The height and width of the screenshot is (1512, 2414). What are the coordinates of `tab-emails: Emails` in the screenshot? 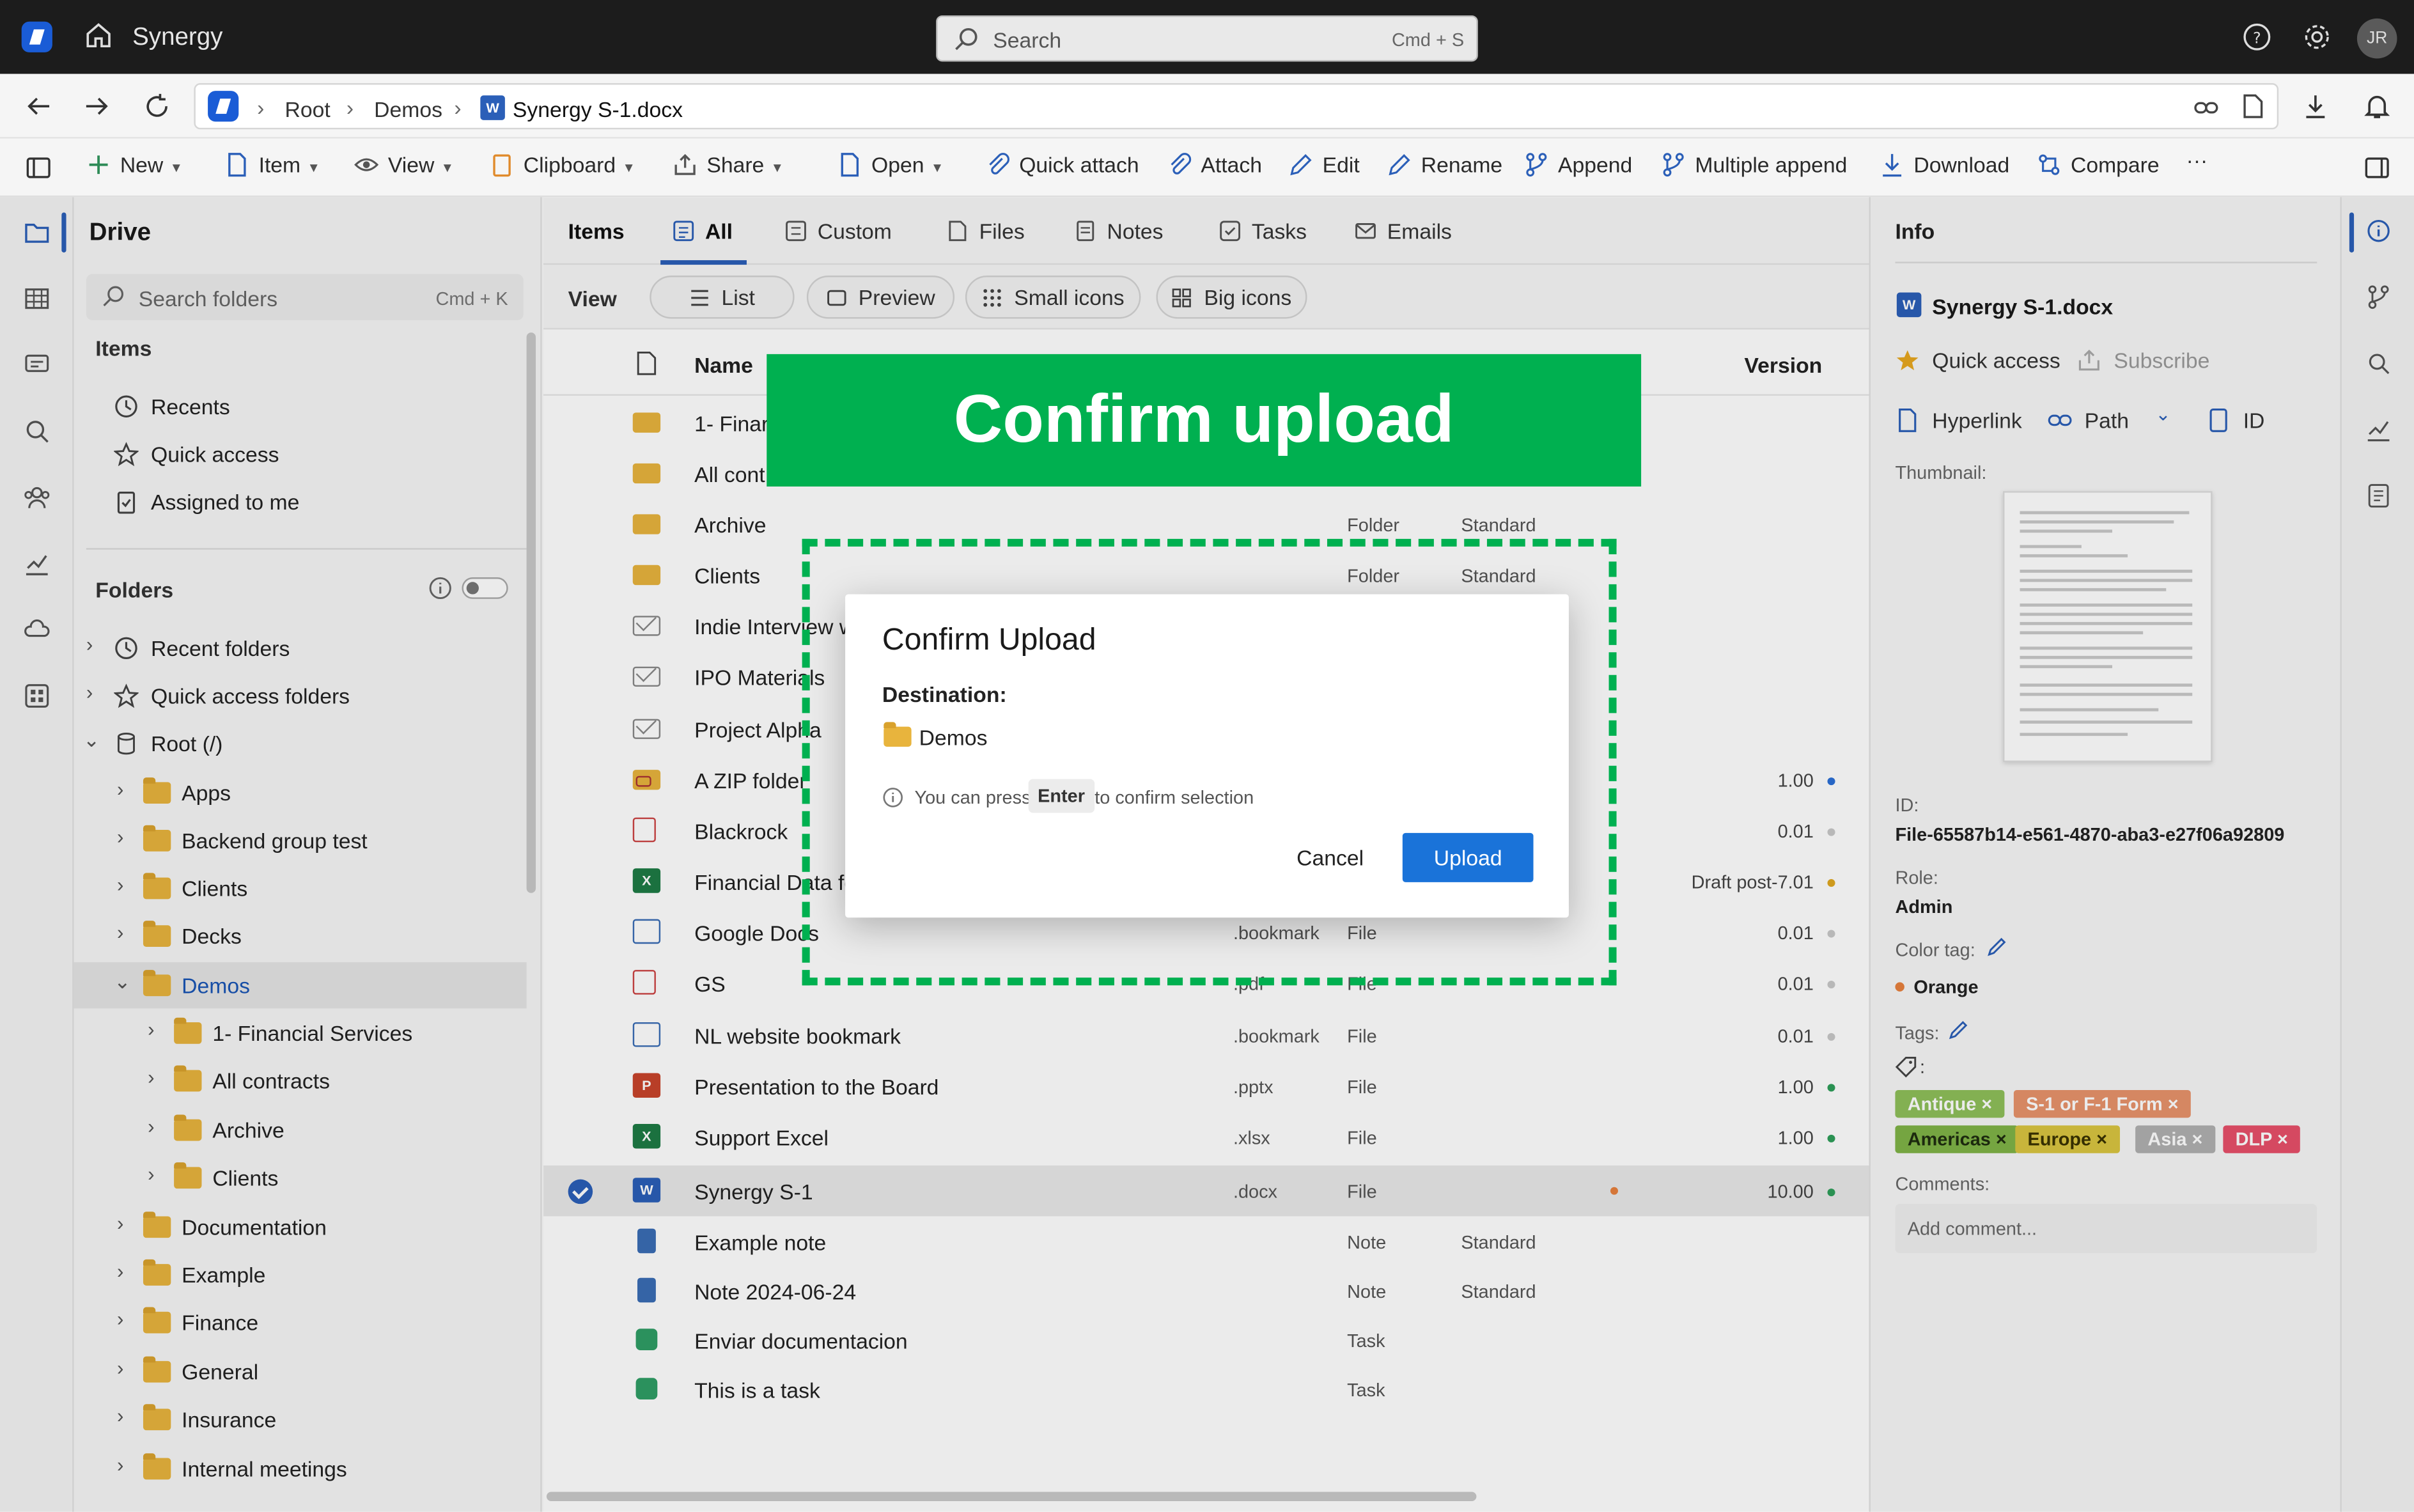 It's located at (1404, 231).